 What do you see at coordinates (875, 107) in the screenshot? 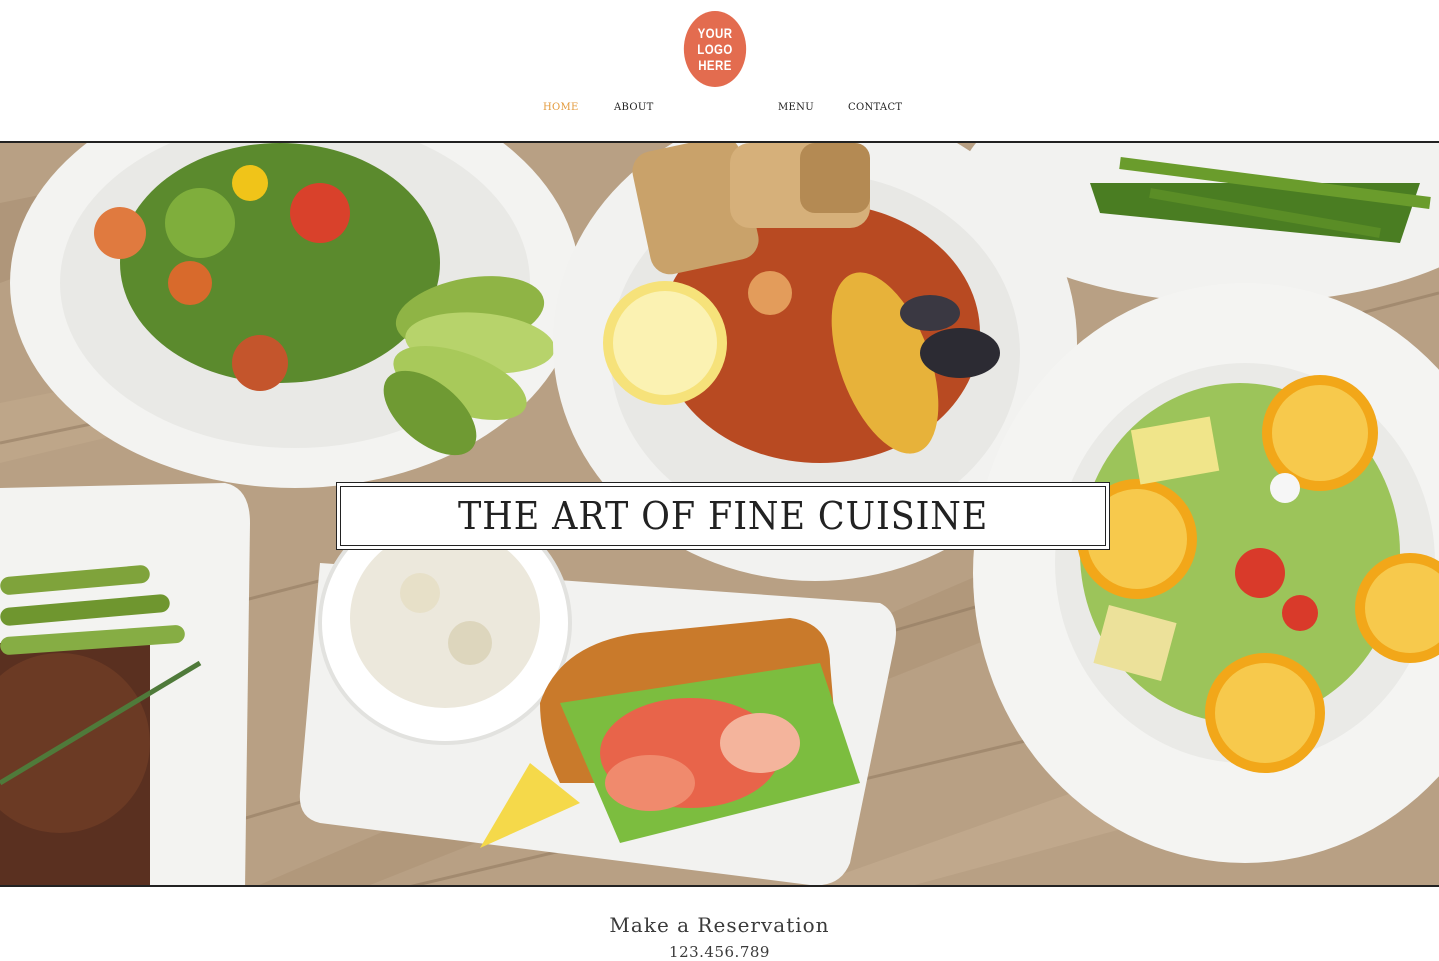
I see `nav-contact: CONTACT` at bounding box center [875, 107].